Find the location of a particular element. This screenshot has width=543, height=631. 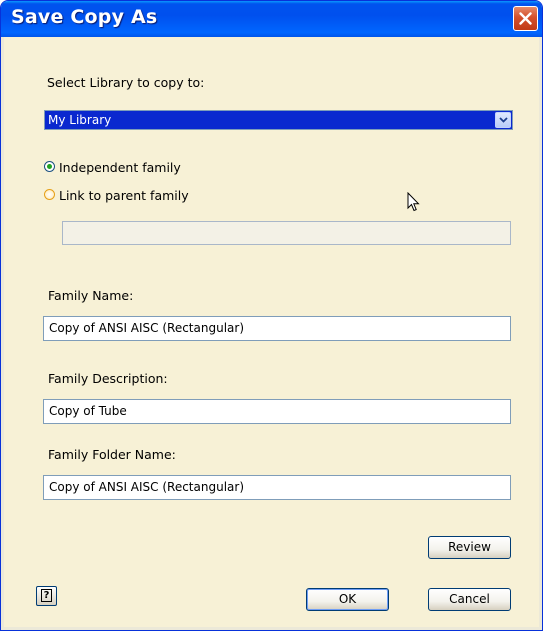

chevron-down-icon is located at coordinates (503, 120).